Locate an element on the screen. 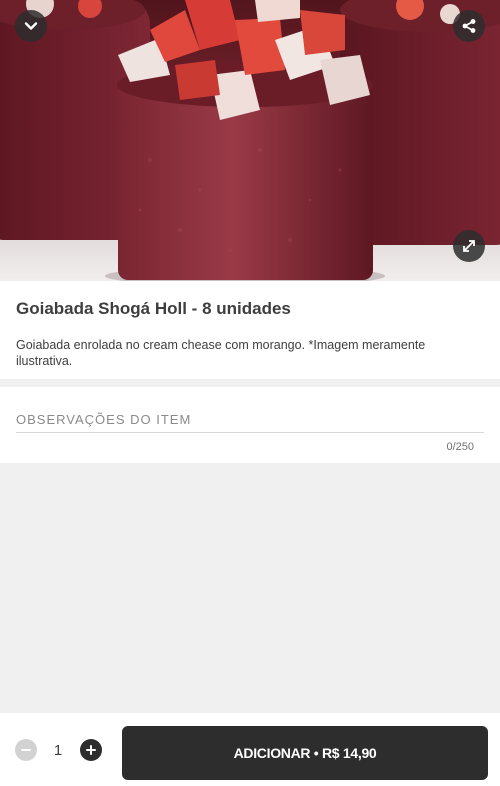  chevron-down-icon is located at coordinates (31, 26).